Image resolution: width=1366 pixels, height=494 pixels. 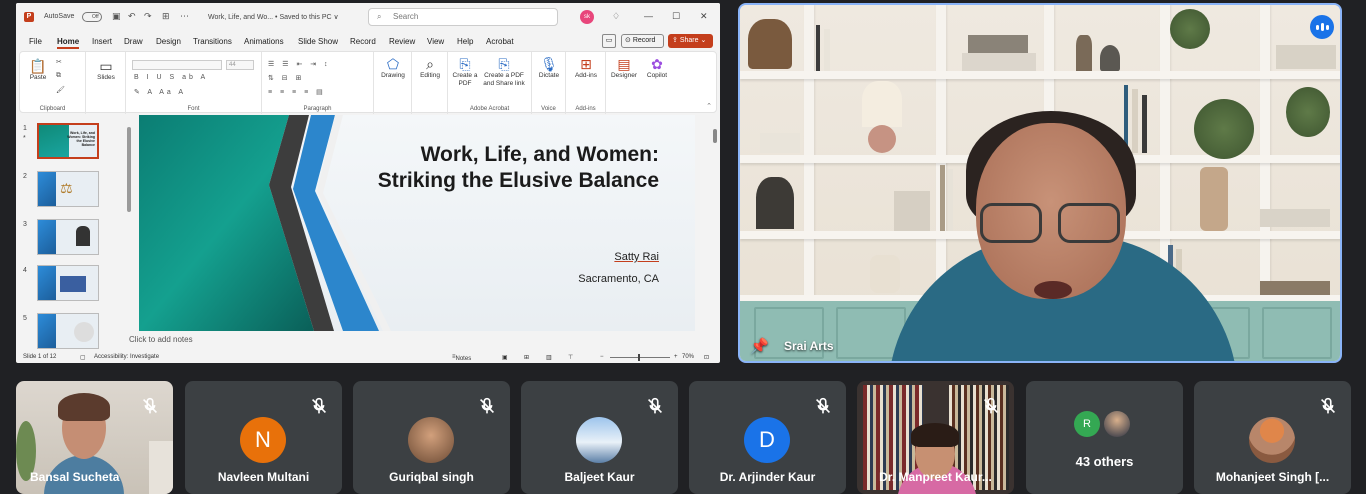 What do you see at coordinates (68, 189) in the screenshot?
I see `thumbnail-slide-2: ⚖` at bounding box center [68, 189].